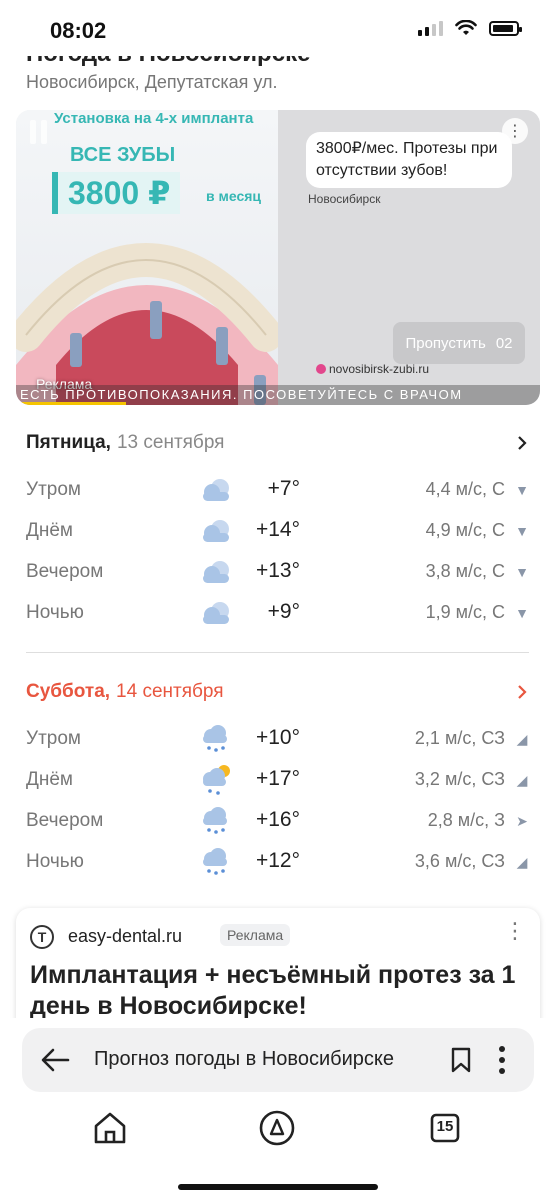 This screenshot has width=555, height=1200. What do you see at coordinates (277, 570) in the screenshot?
I see `temperature: +13°` at bounding box center [277, 570].